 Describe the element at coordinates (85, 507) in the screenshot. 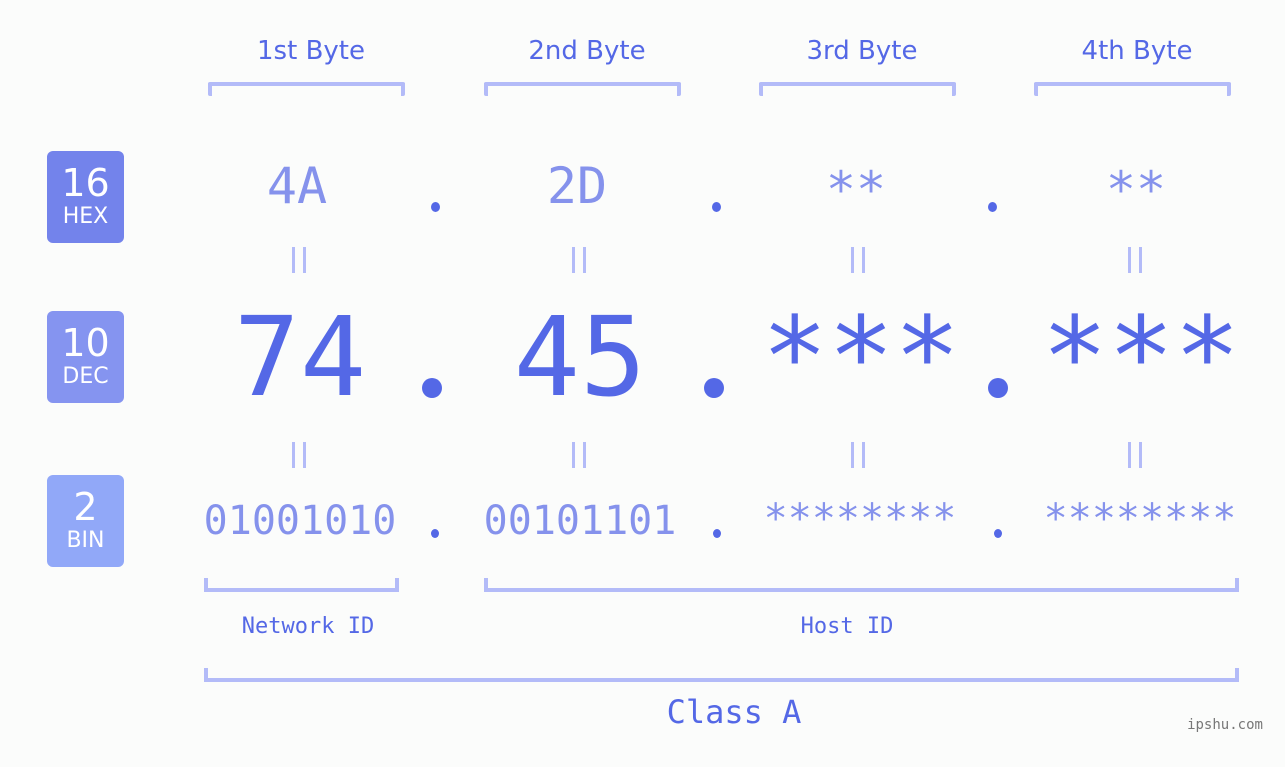

I see `bin-badge-number: 2` at that location.